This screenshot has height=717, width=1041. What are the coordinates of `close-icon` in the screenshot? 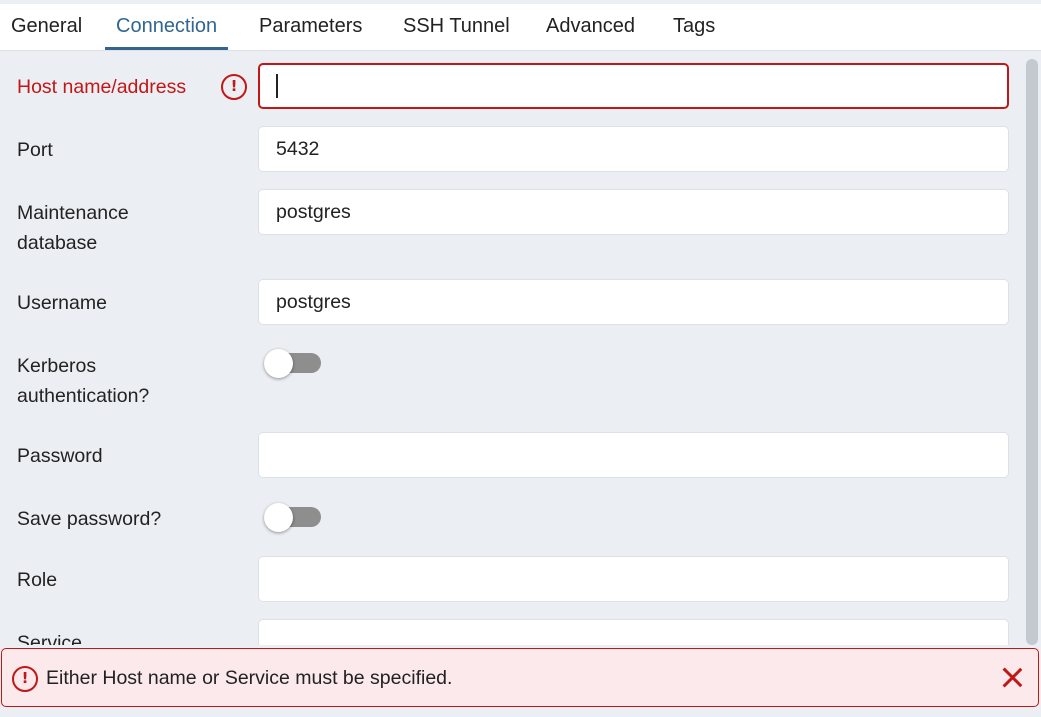 It's located at (1012, 677).